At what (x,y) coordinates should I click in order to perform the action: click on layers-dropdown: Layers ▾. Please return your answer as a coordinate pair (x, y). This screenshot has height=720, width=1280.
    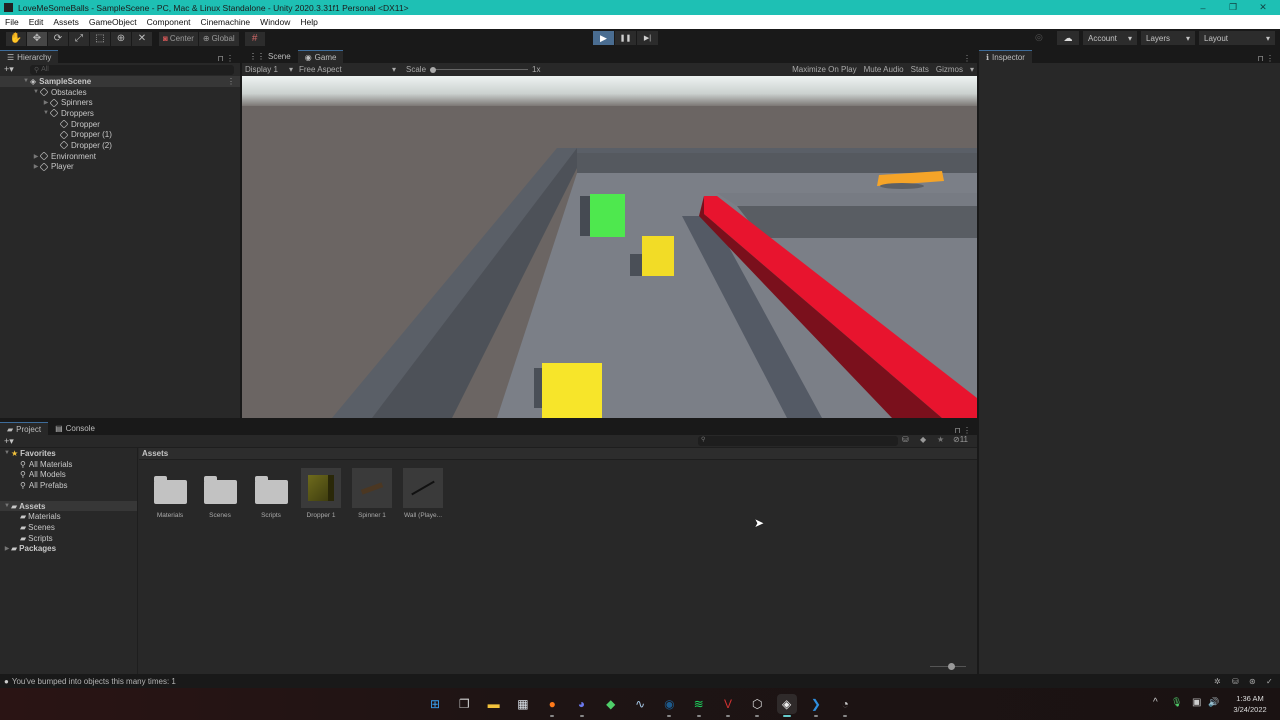
    Looking at the image, I should click on (1168, 38).